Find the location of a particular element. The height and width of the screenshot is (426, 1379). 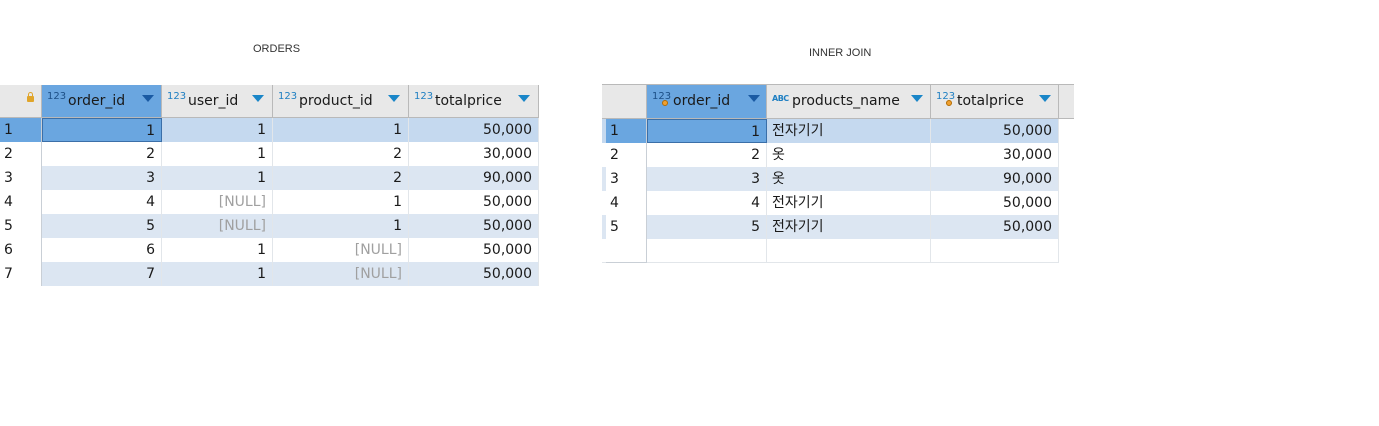

table-row: 1 1 전자기기 50,000 is located at coordinates (830, 131).